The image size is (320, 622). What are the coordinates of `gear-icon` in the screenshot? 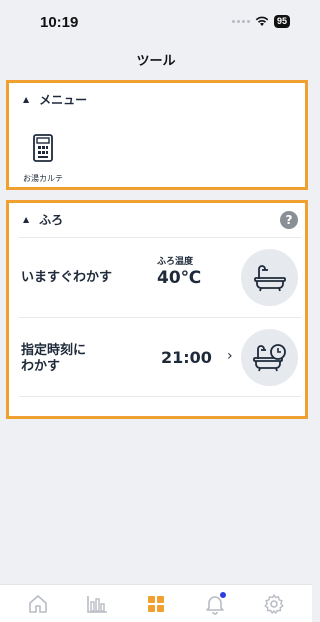 It's located at (274, 603).